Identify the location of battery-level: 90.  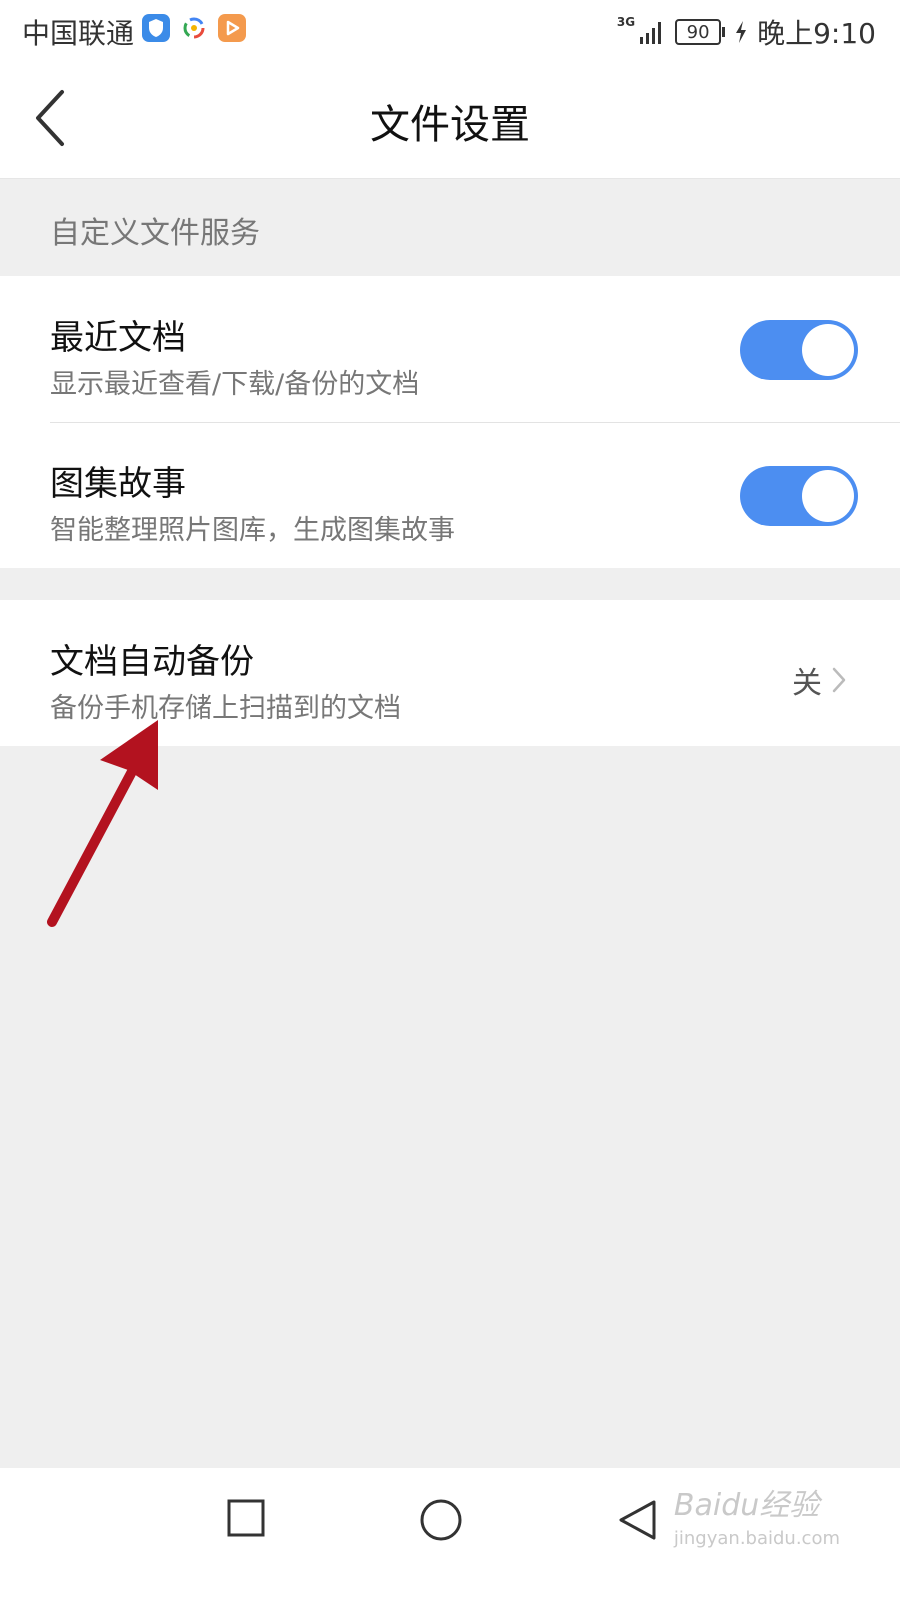
(698, 32).